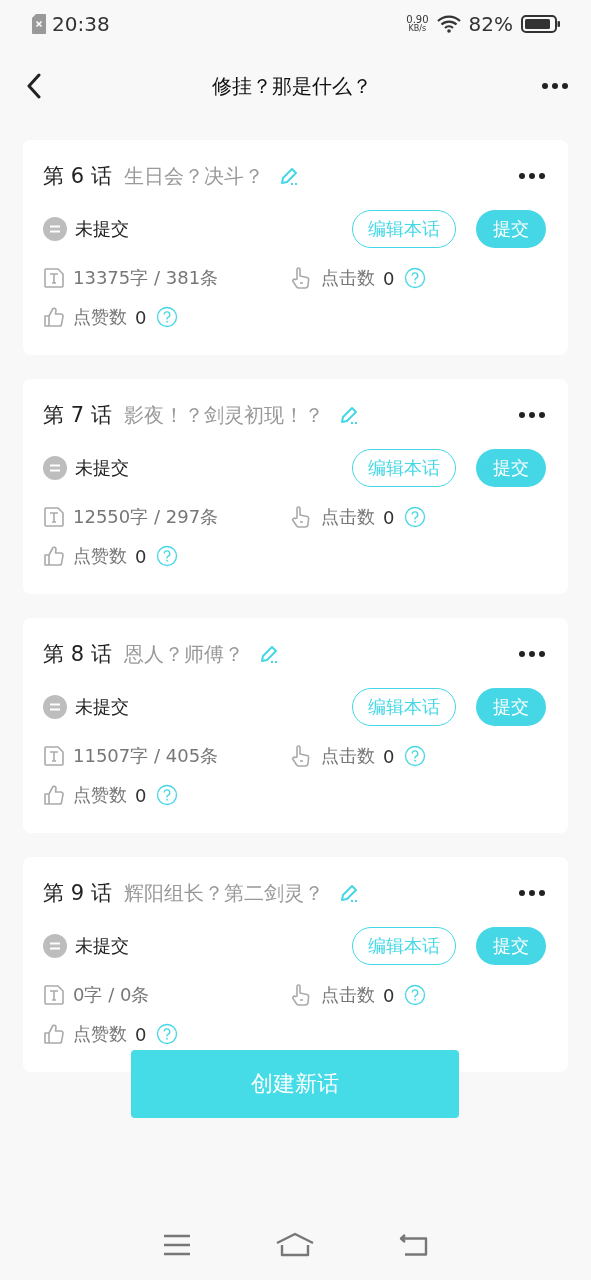 This screenshot has width=591, height=1280. Describe the element at coordinates (146, 517) in the screenshot. I see `word-count: 12550字 / 297条` at that location.